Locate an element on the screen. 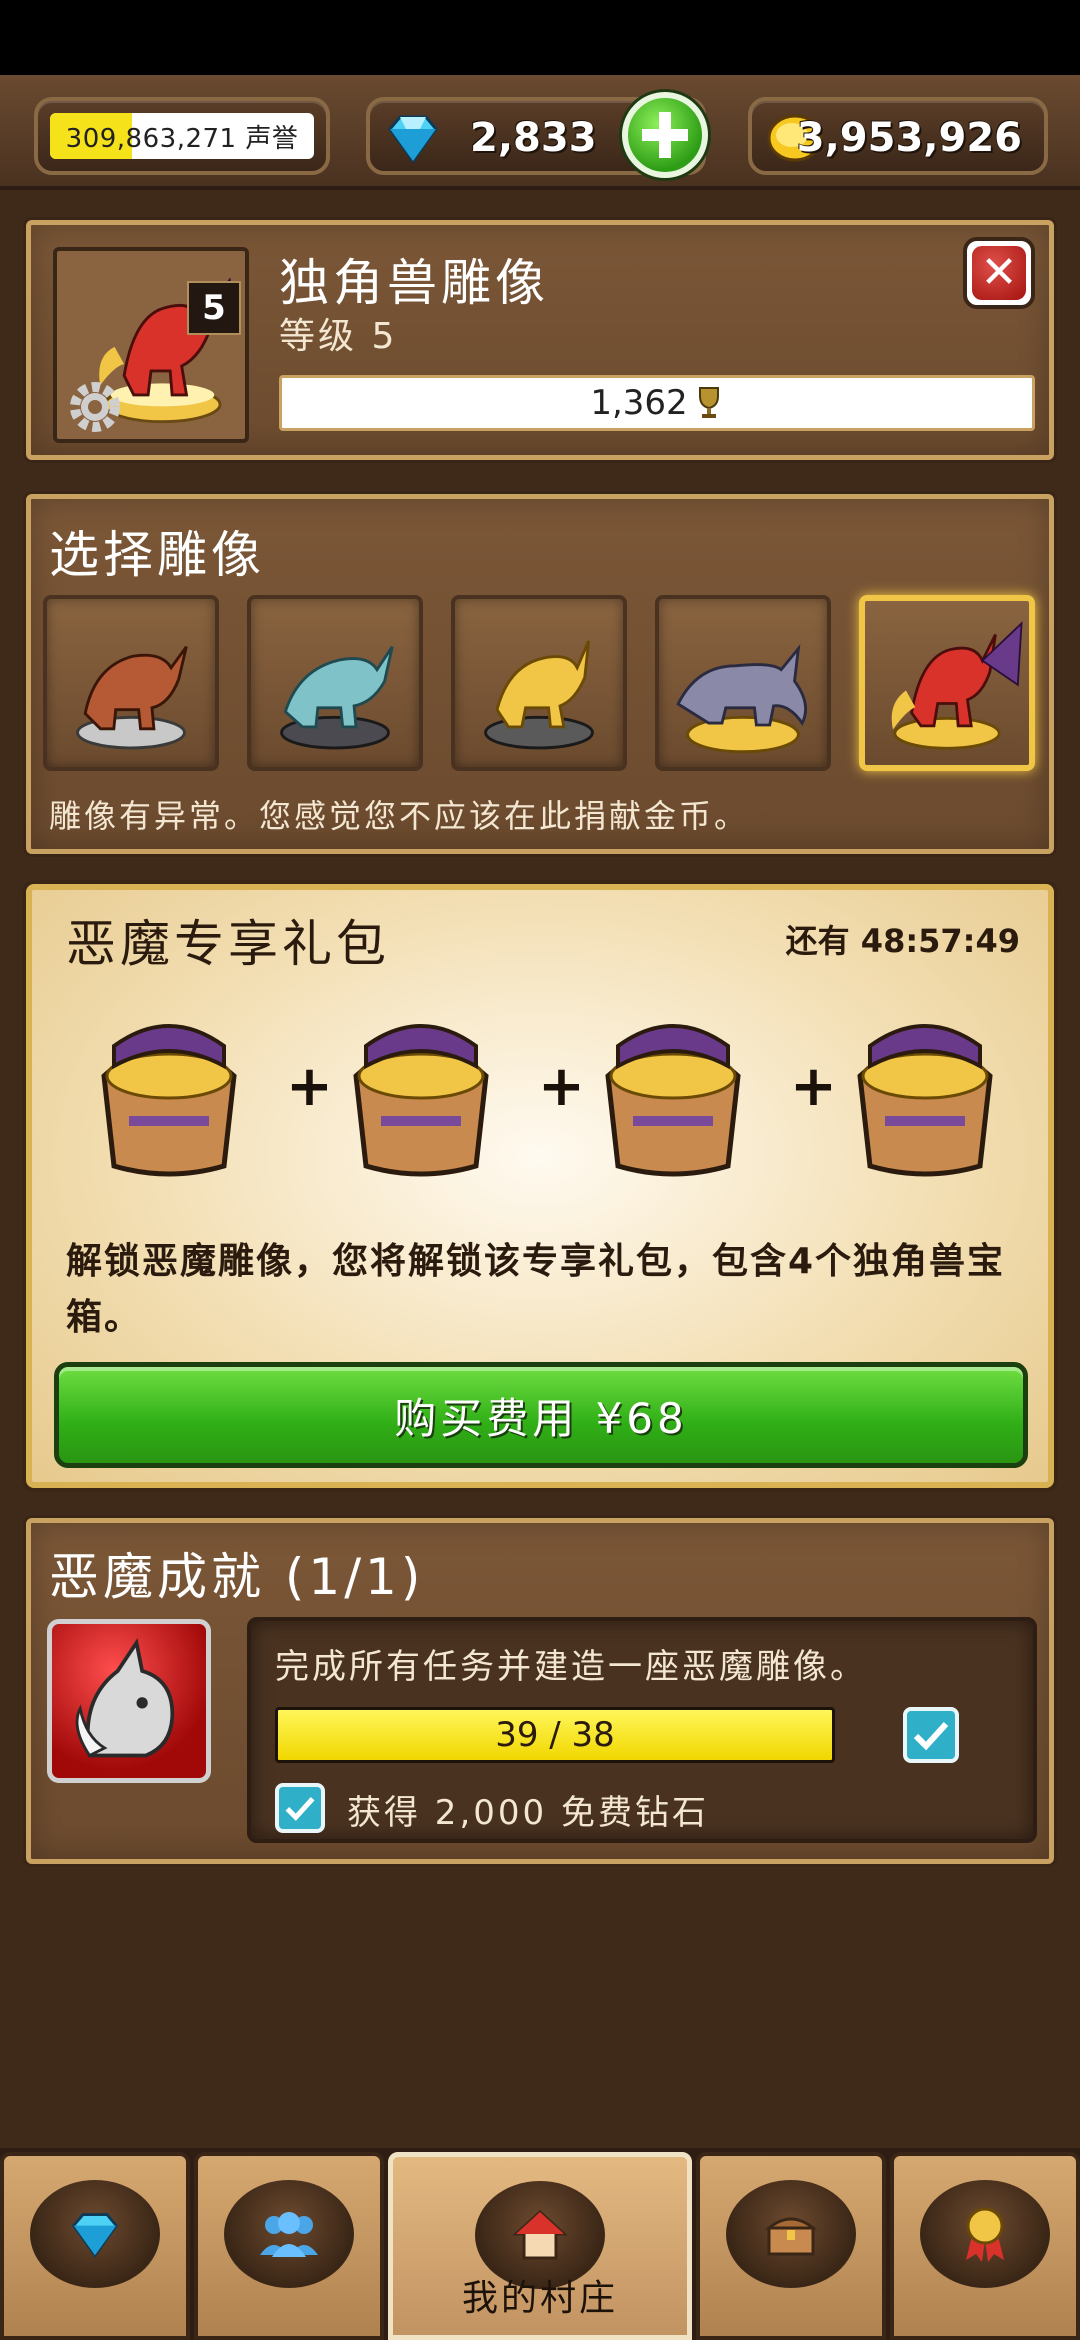 The height and width of the screenshot is (2340, 1080). people-icon is located at coordinates (289, 2234).